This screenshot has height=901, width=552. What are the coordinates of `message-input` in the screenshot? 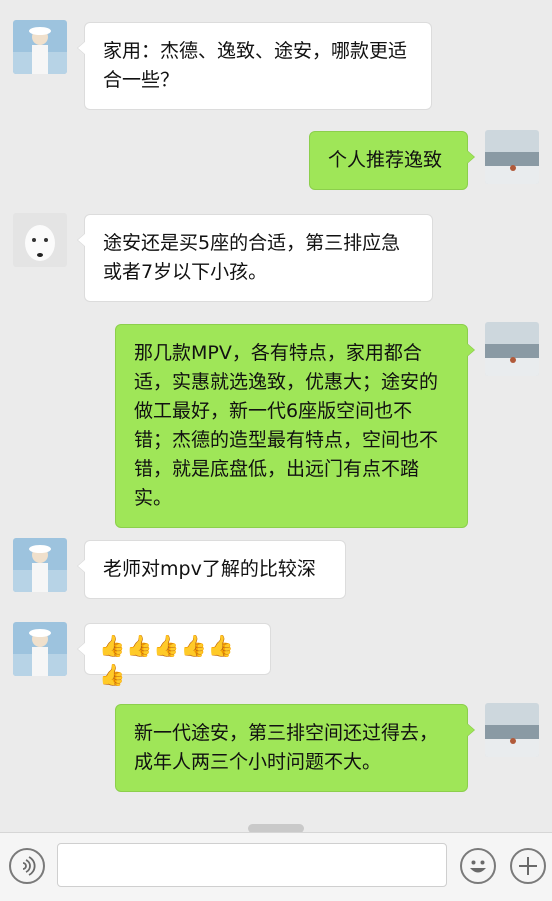 It's located at (252, 865).